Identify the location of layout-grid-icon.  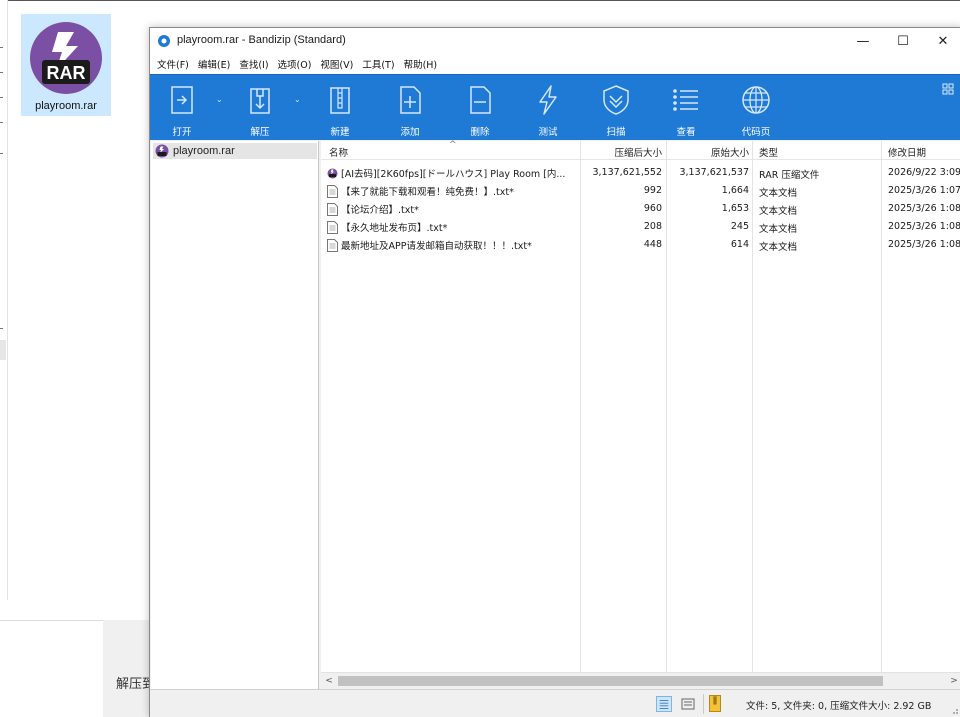
(948, 89).